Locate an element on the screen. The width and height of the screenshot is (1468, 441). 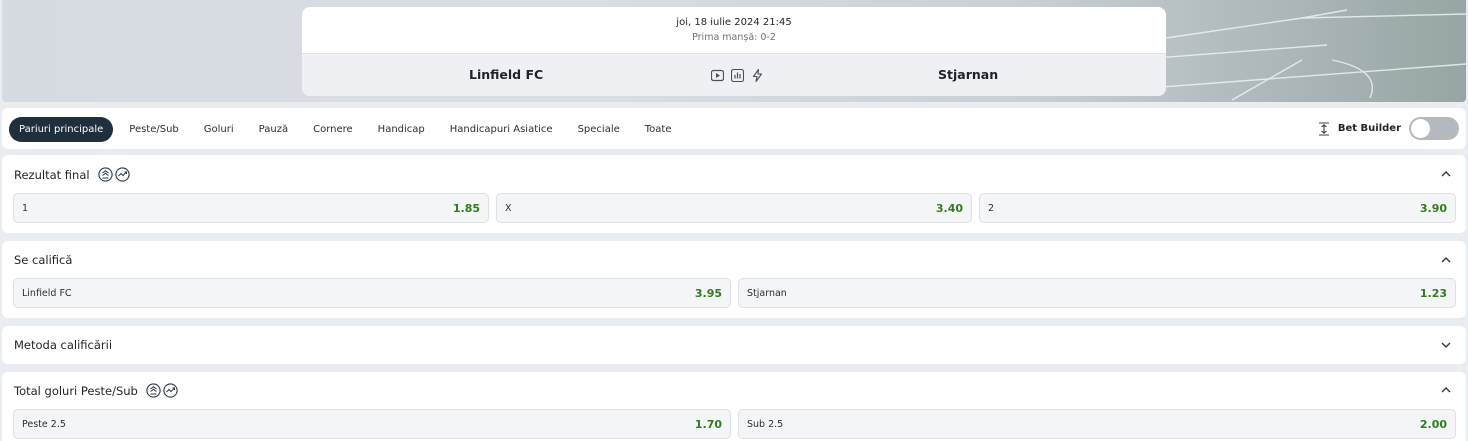
odd-value: 3.90 is located at coordinates (1433, 208).